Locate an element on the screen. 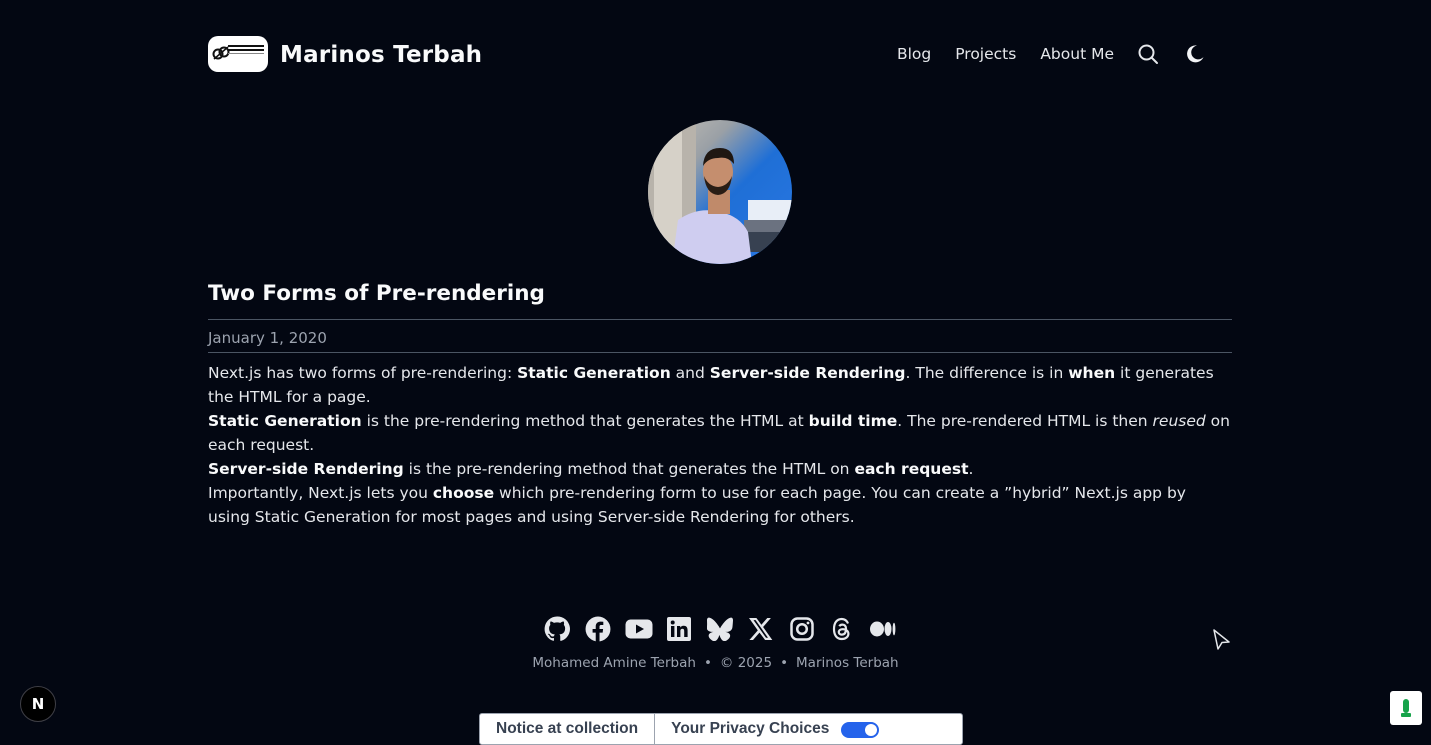  nav-projects: Projects is located at coordinates (985, 54).